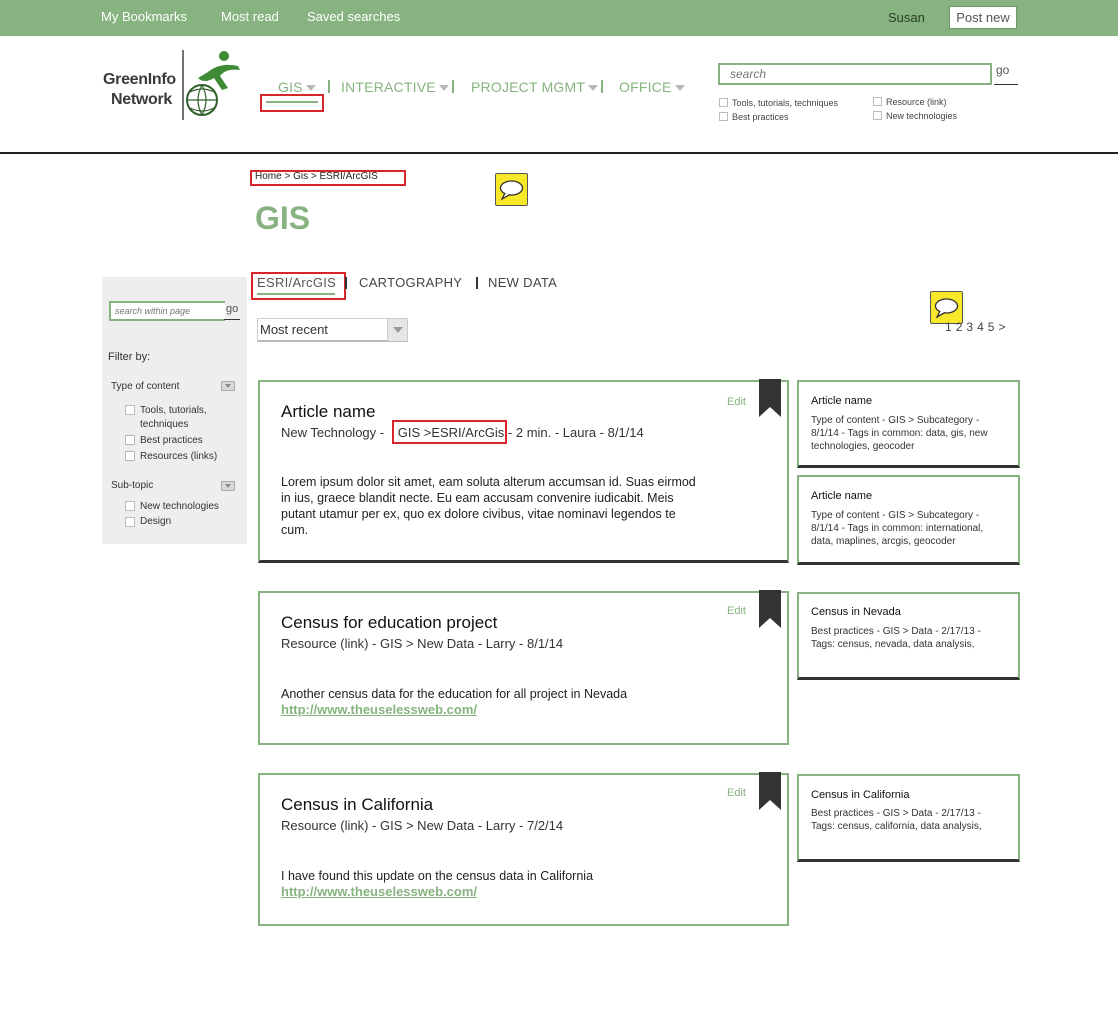 The height and width of the screenshot is (1023, 1118). Describe the element at coordinates (250, 16) in the screenshot. I see `most-read-link: Most read` at that location.